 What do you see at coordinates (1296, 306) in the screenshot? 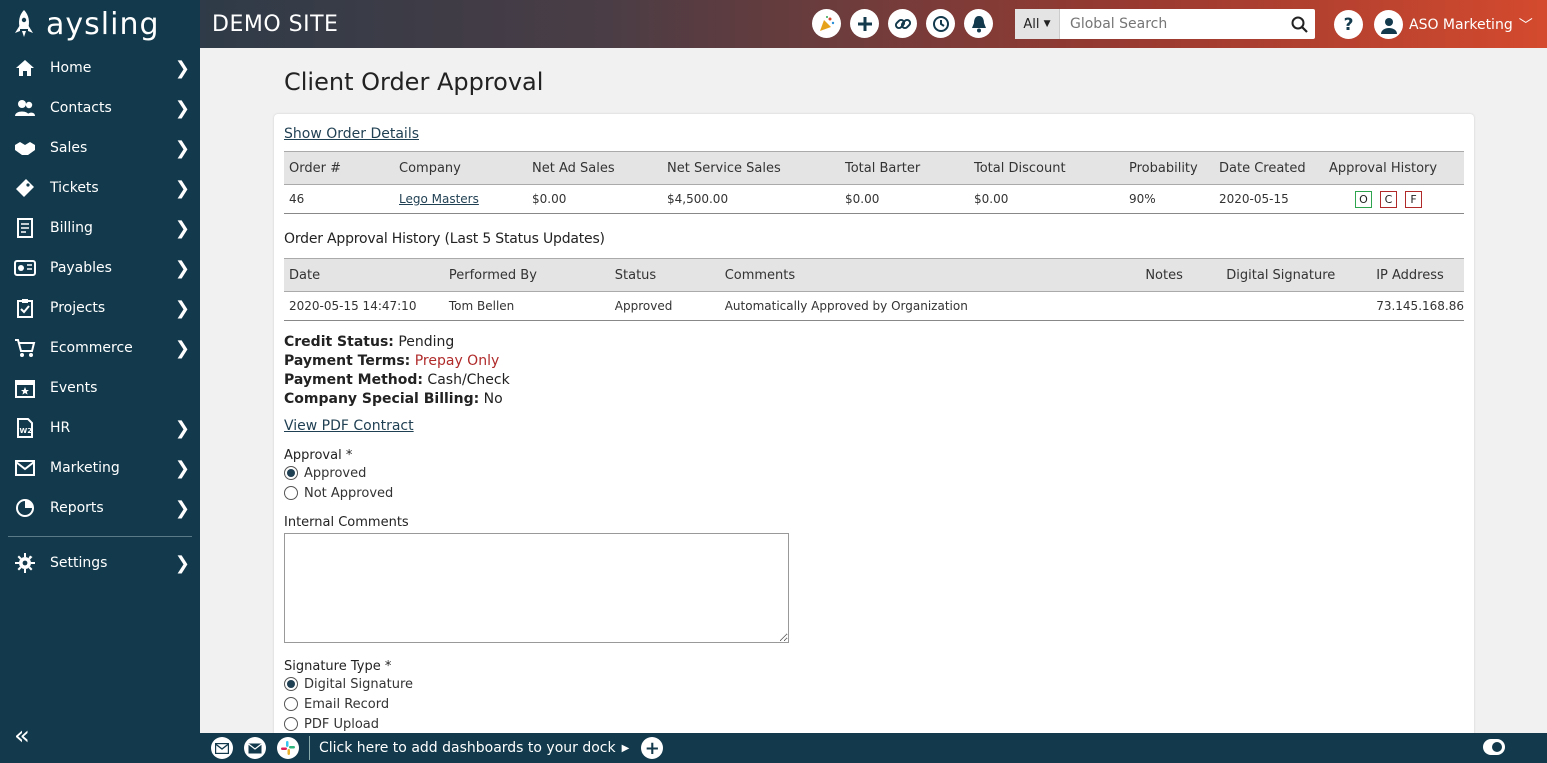
I see `cell-digital-signature` at bounding box center [1296, 306].